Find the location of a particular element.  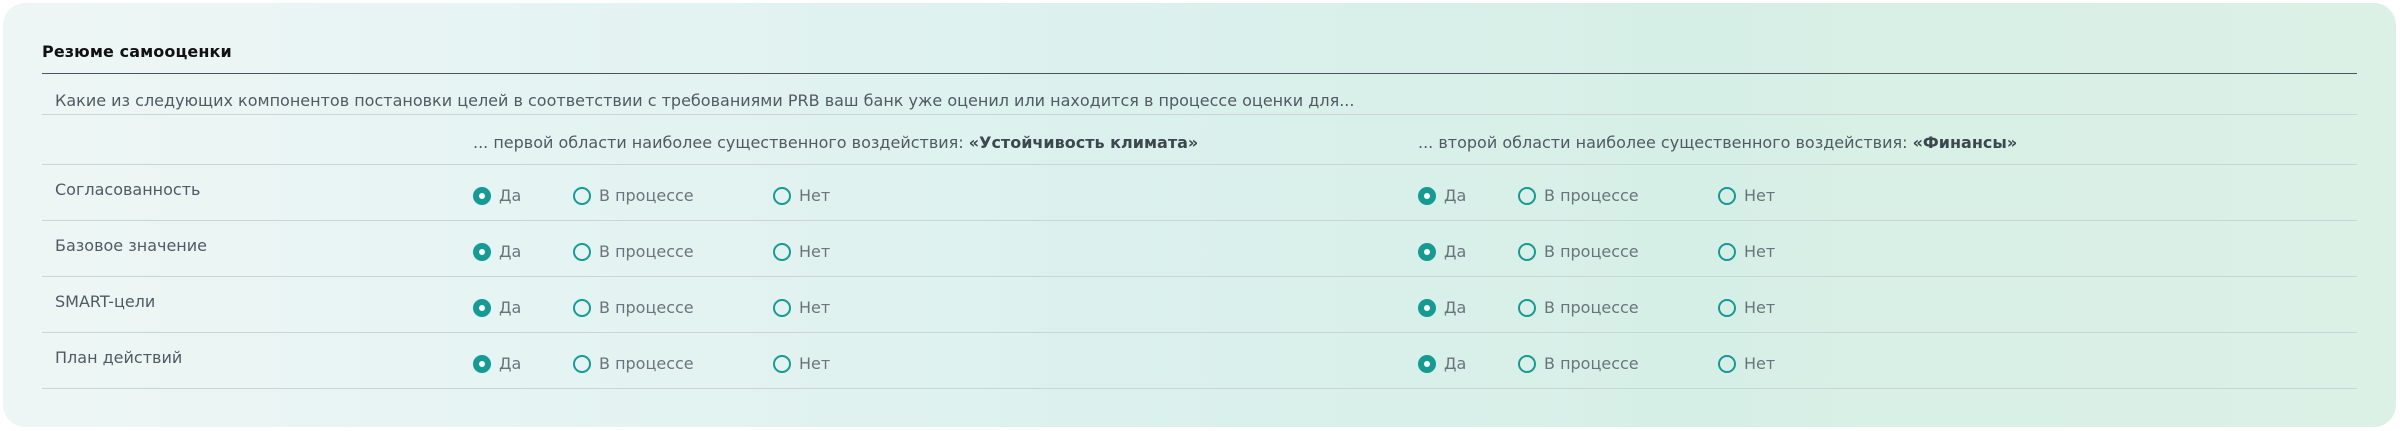

title-divider is located at coordinates (1199, 73).